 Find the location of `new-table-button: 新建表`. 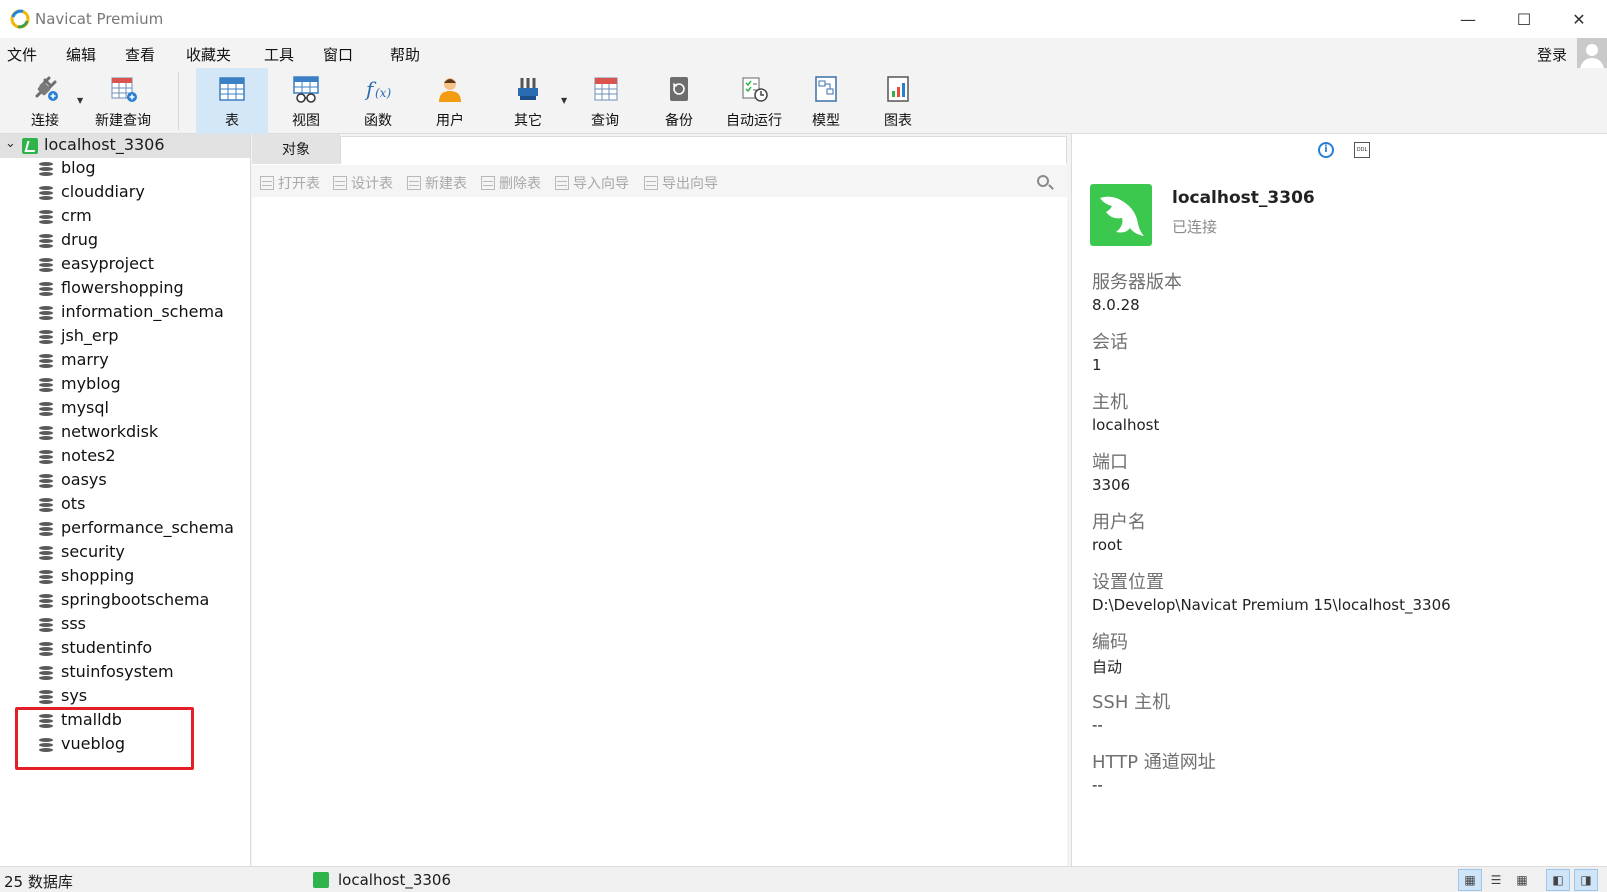

new-table-button: 新建表 is located at coordinates (437, 183).